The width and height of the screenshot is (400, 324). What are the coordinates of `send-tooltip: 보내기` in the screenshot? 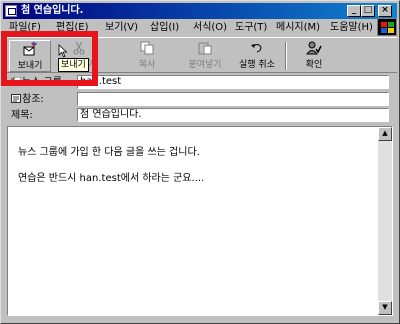 It's located at (73, 65).